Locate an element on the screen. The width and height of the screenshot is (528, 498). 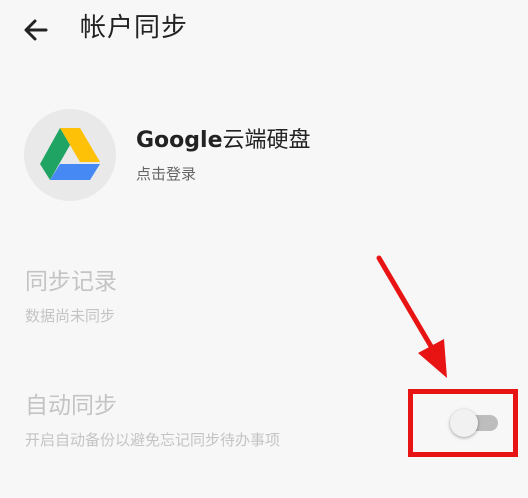
account-name: Google云端硬盘 is located at coordinates (223, 141).